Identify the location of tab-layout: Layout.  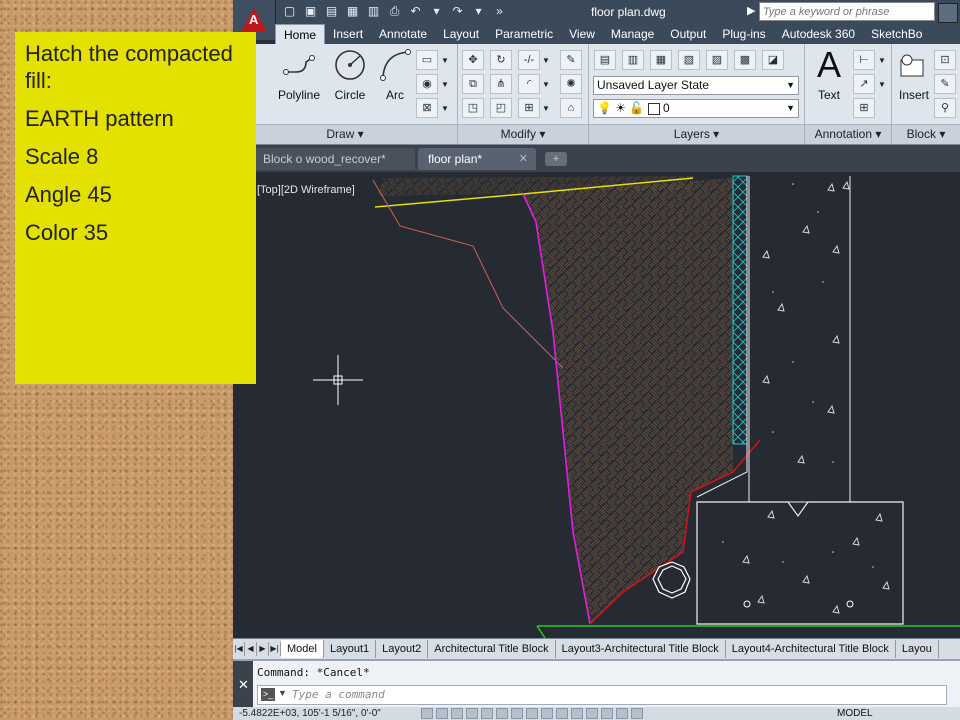
(461, 34).